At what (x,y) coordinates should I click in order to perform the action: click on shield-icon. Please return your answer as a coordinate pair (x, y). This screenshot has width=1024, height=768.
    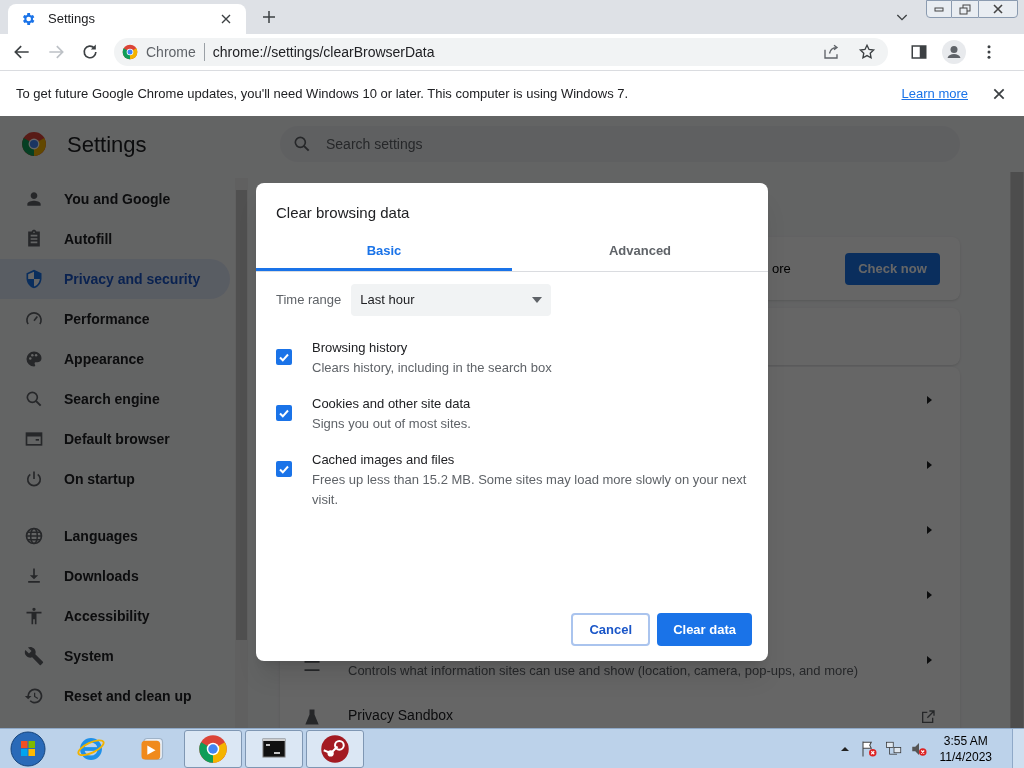
    Looking at the image, I should click on (34, 279).